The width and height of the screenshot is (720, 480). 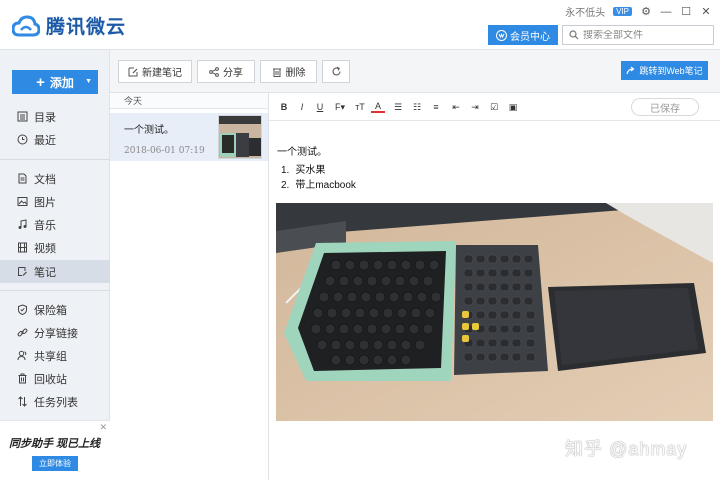 I want to click on document-icon, so click(x=22, y=178).